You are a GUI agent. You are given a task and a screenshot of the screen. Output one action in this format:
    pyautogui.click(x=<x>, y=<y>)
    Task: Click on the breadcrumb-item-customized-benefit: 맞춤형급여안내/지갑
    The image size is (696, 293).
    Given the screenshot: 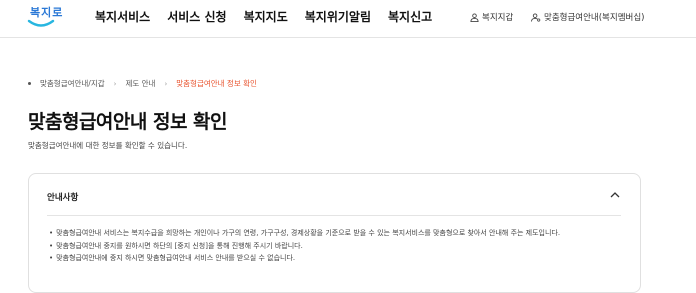 What is the action you would take?
    pyautogui.click(x=72, y=83)
    